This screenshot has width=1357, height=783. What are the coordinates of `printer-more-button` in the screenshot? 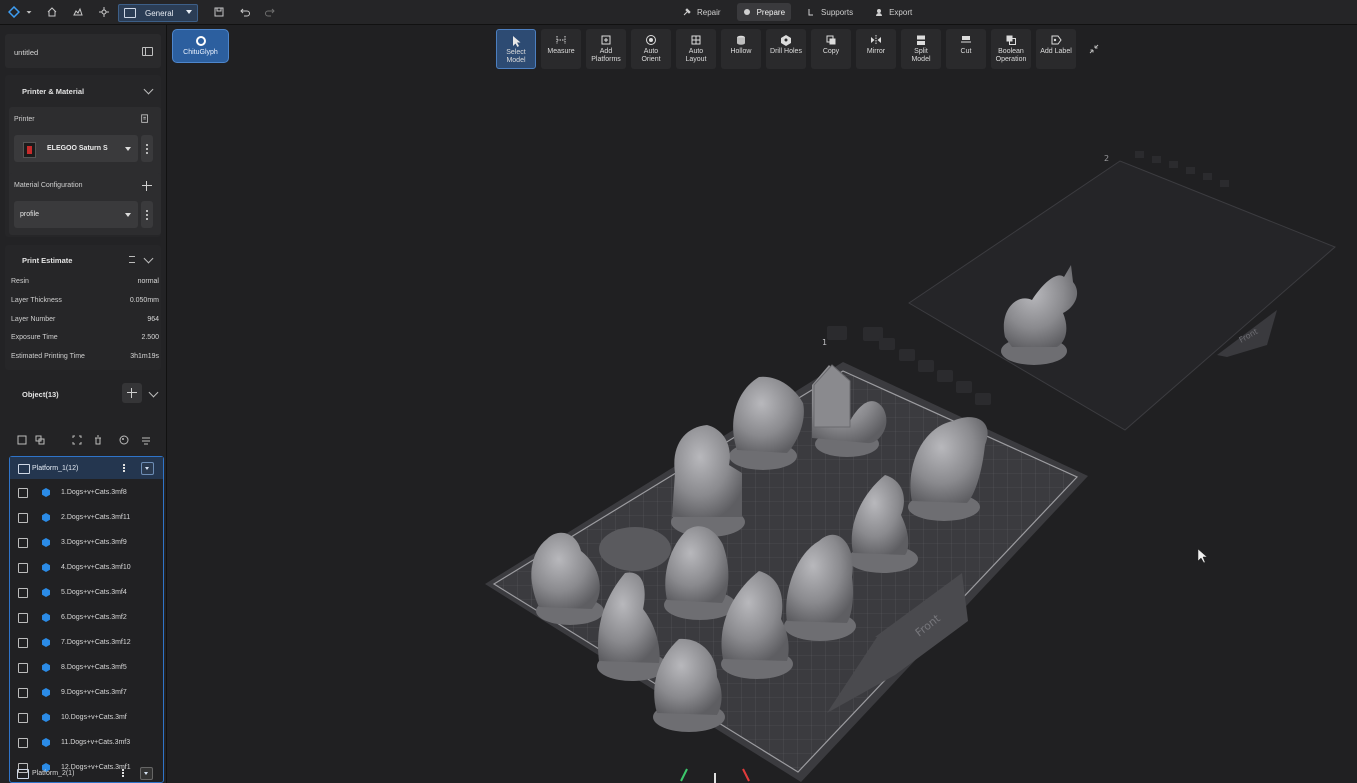 It's located at (147, 148).